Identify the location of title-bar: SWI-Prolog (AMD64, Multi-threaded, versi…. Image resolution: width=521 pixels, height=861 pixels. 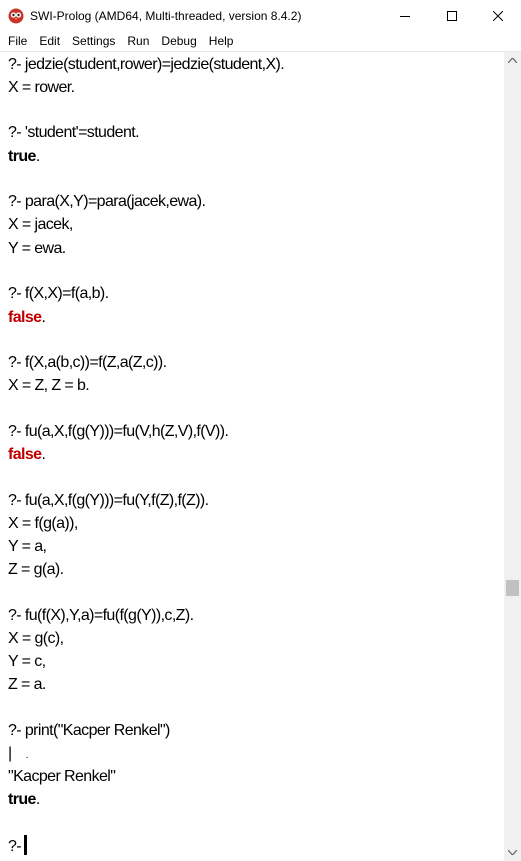
(260, 15).